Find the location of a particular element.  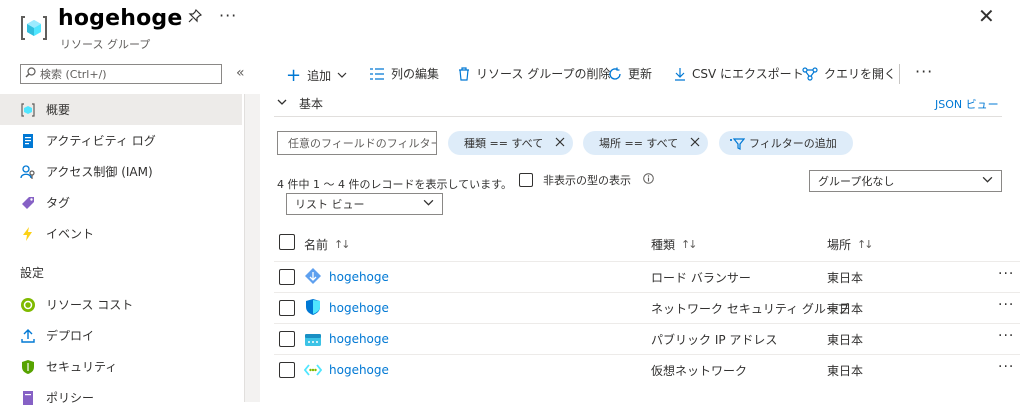

refresh-label: 更新 is located at coordinates (640, 74).